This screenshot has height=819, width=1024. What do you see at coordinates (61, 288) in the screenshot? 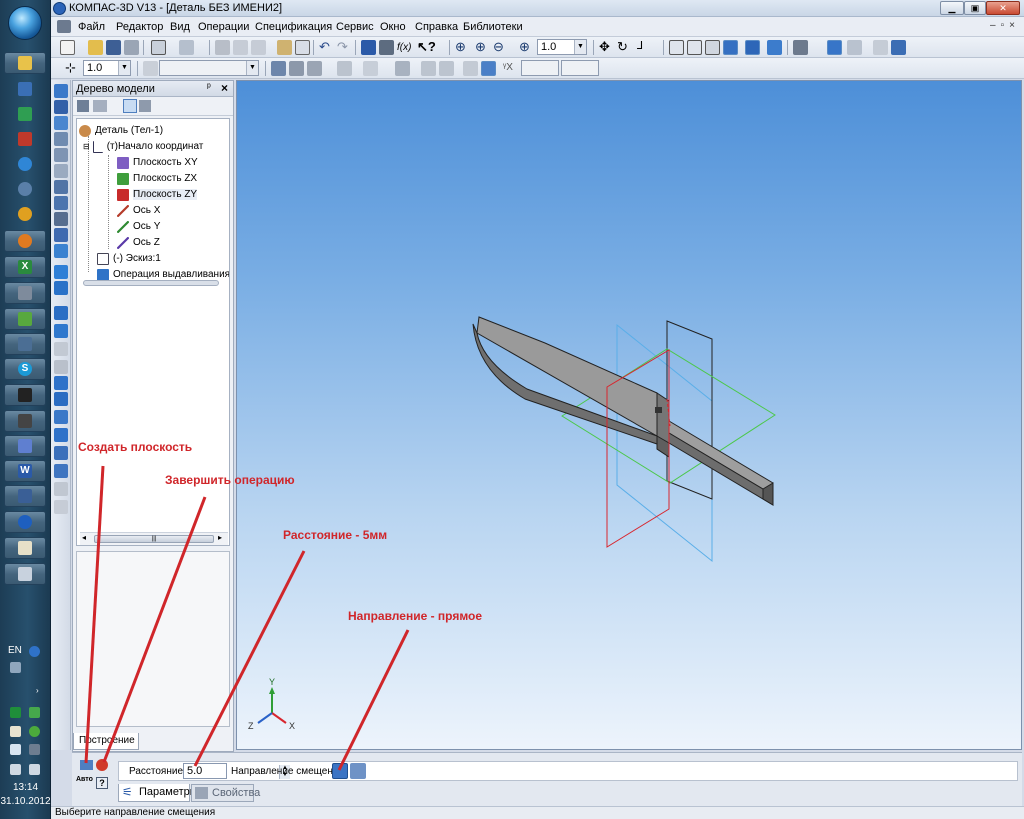
I see `rotate-op-icon` at bounding box center [61, 288].